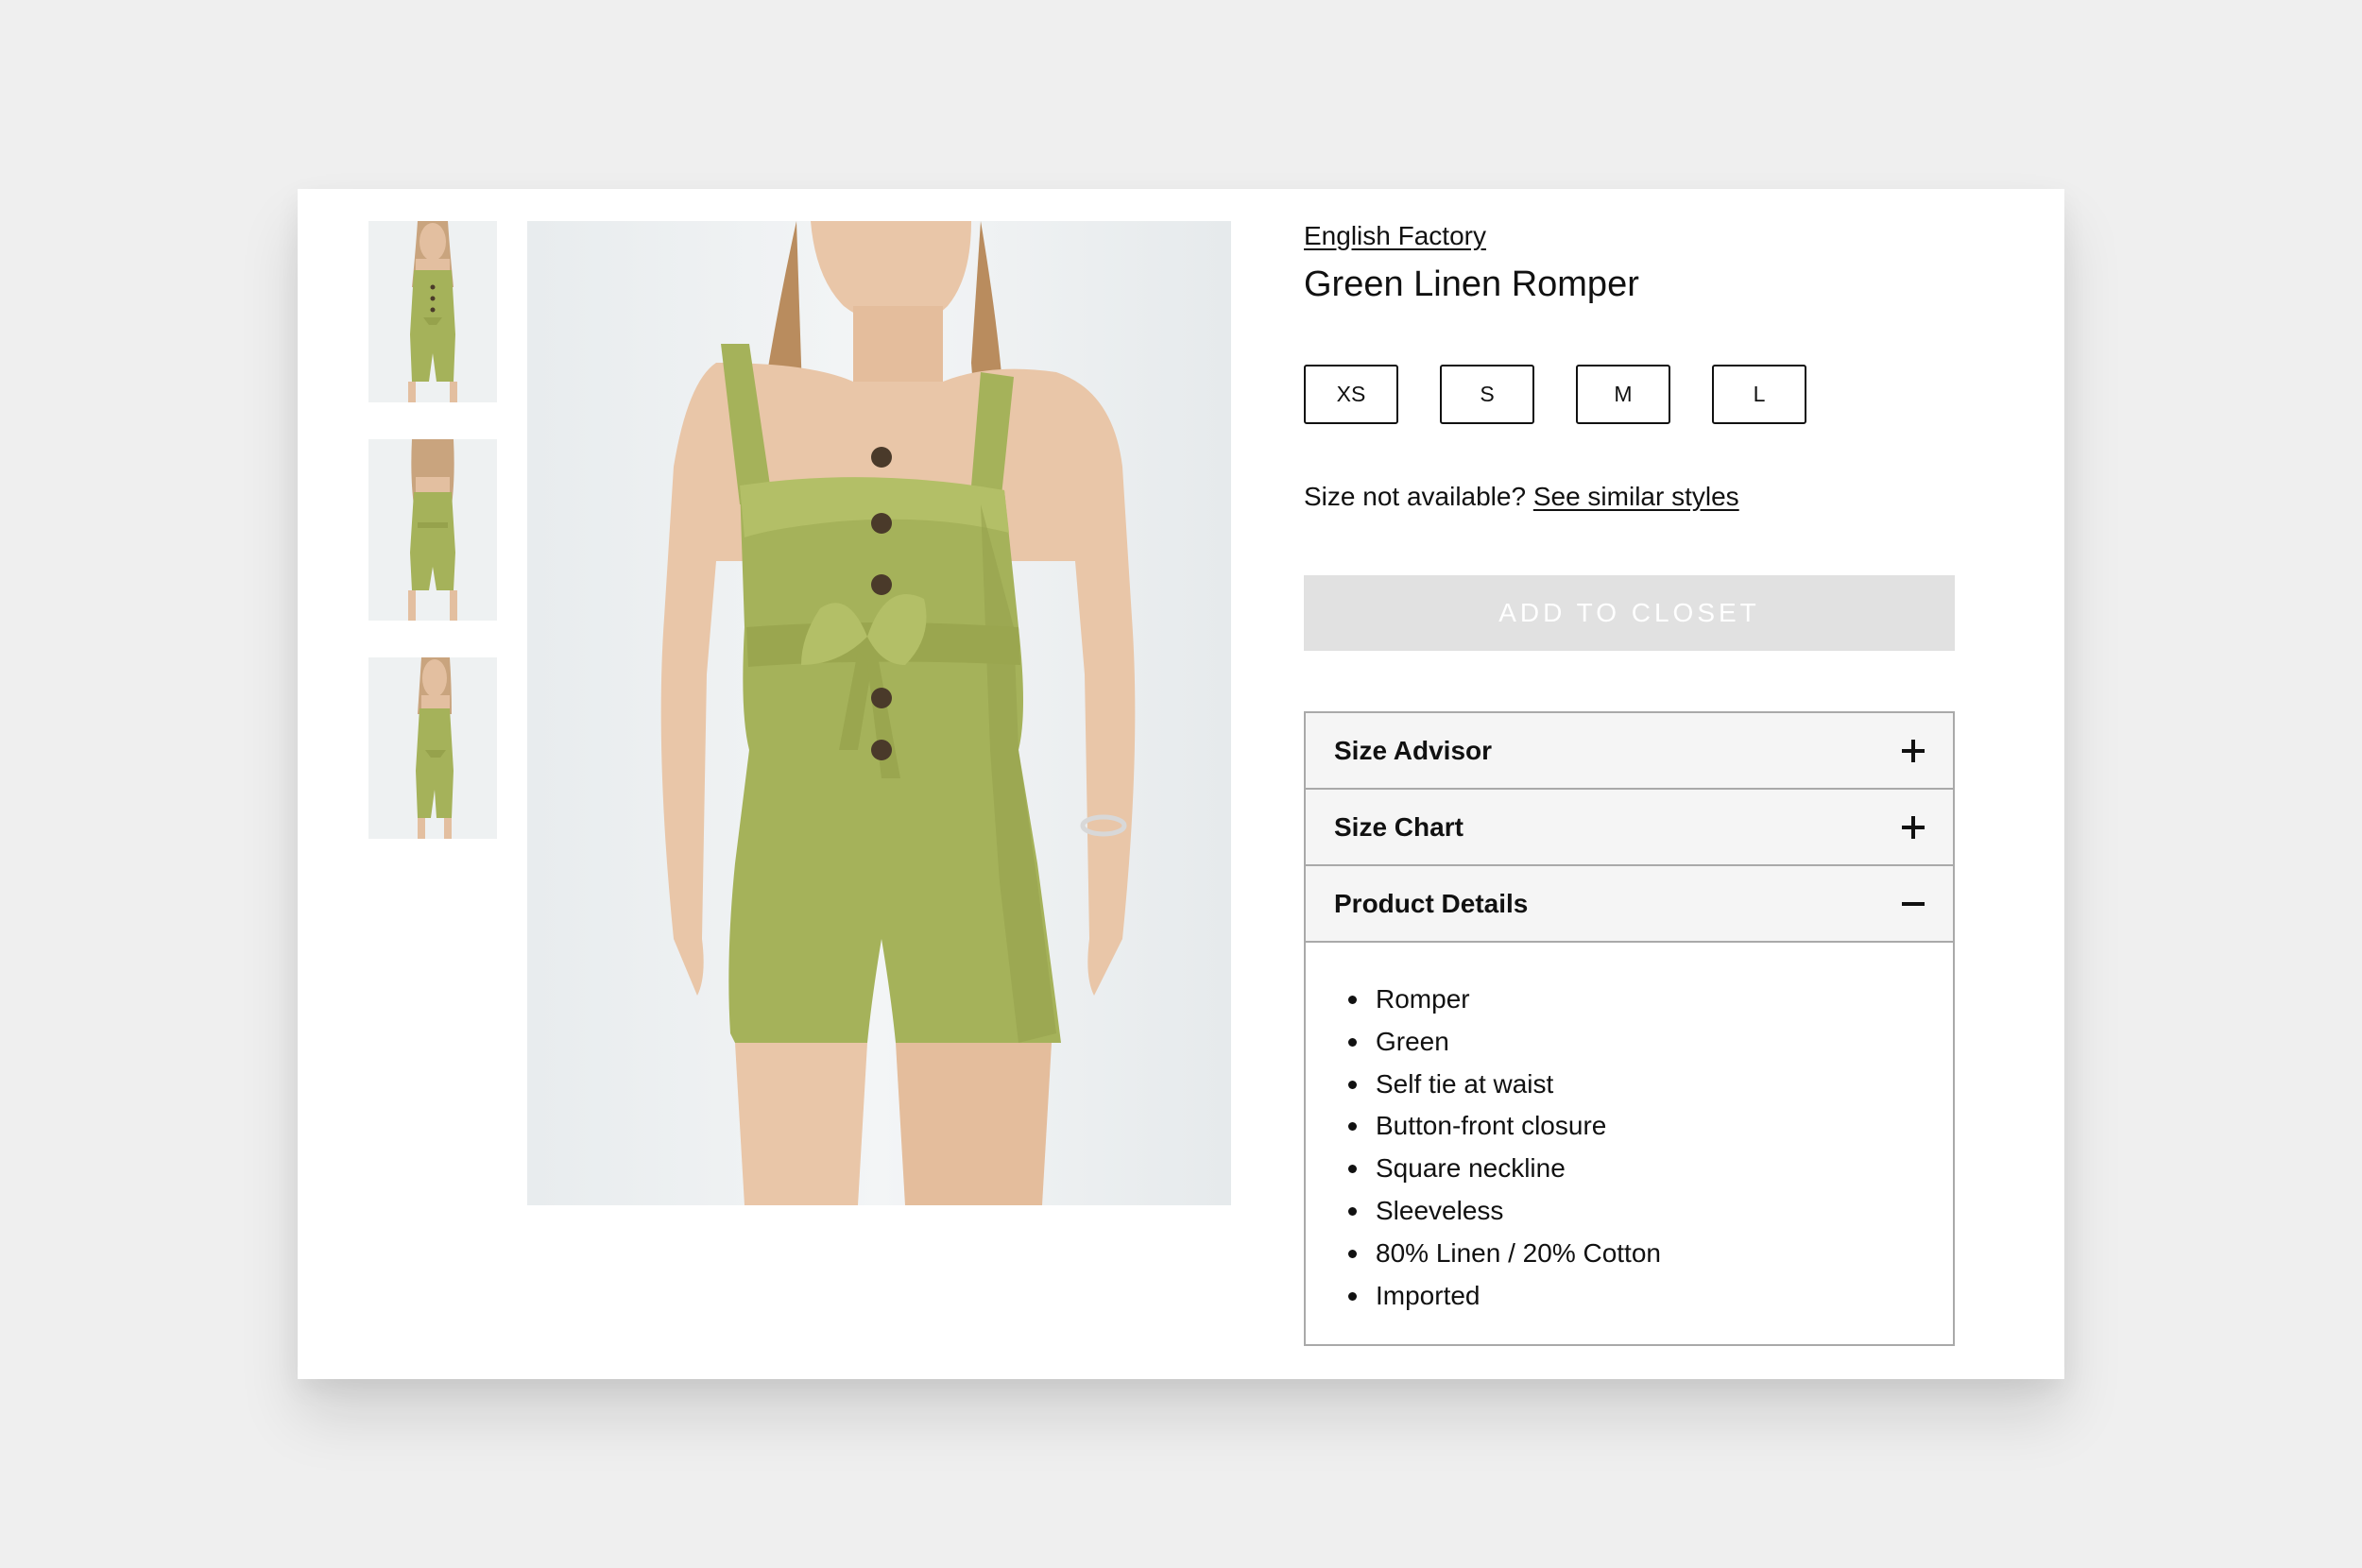 This screenshot has height=1568, width=2362. Describe the element at coordinates (1648, 1042) in the screenshot. I see `list-item: Green` at that location.